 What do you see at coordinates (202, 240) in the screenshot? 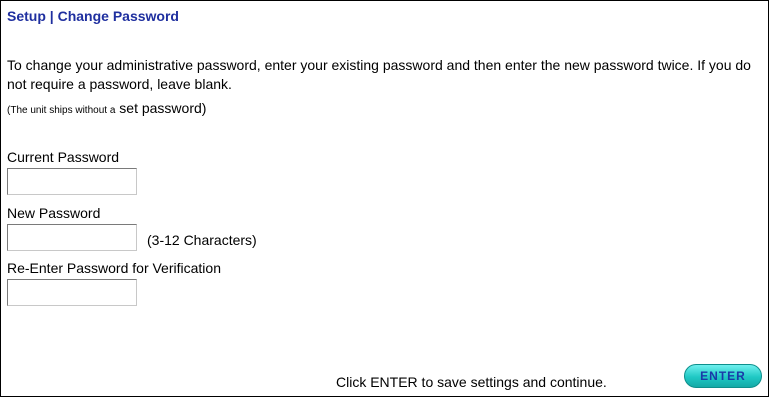
I see `new-password-hint: (3-12 Characters)` at bounding box center [202, 240].